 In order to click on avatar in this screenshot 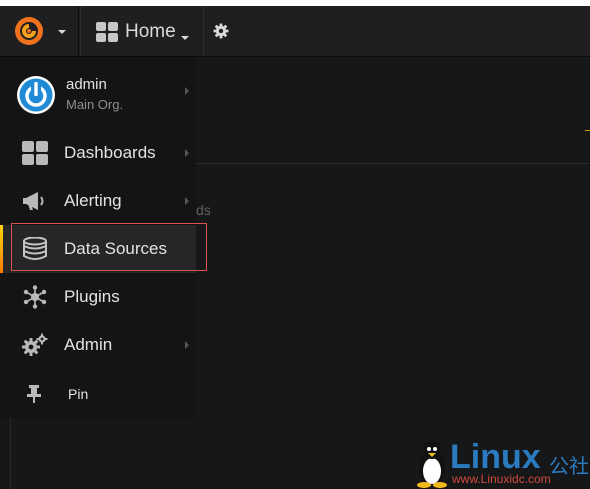, I will do `click(36, 95)`.